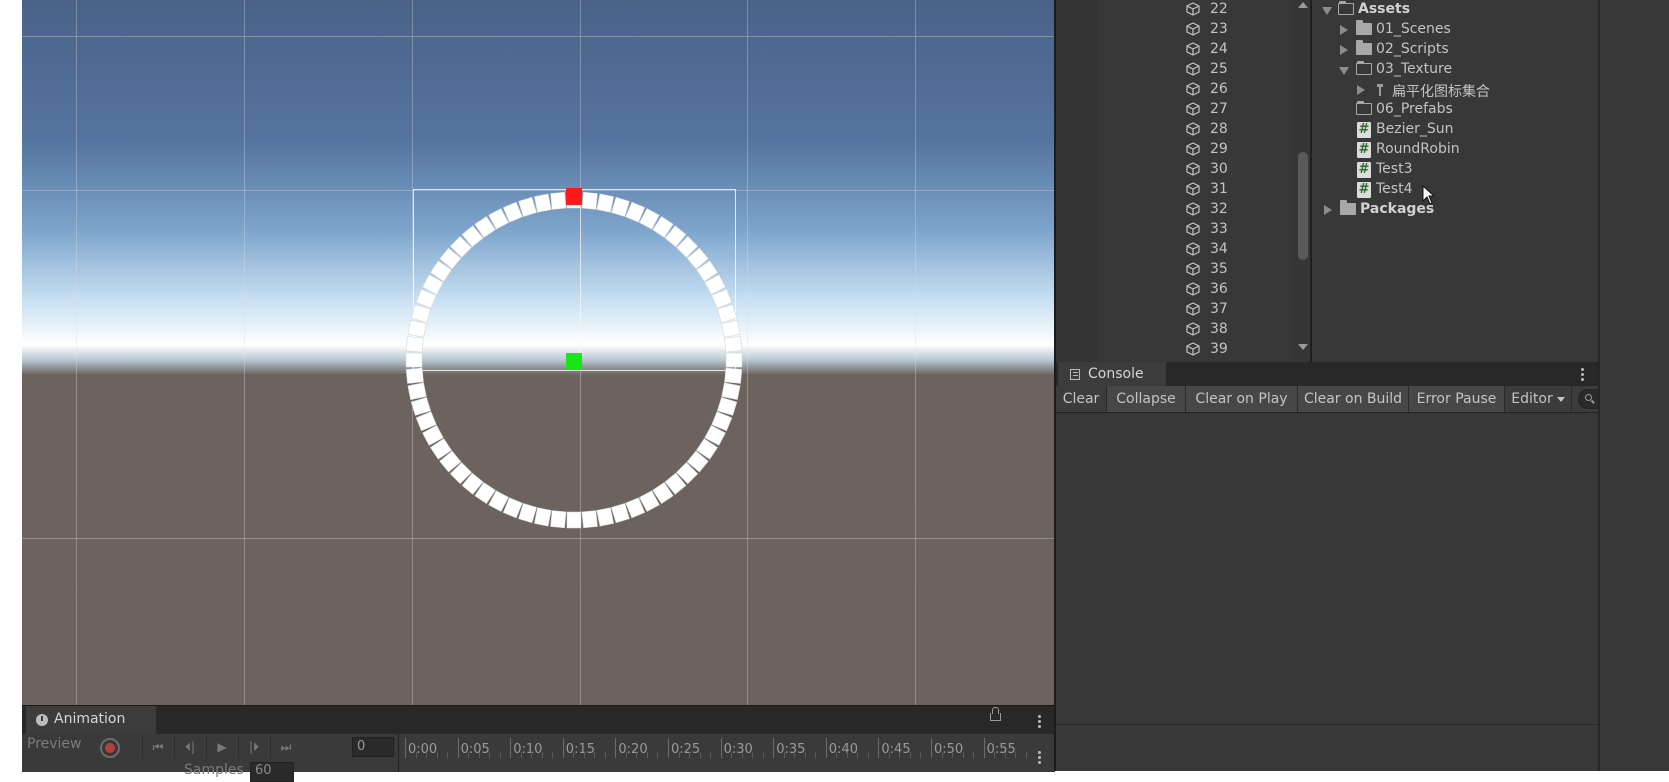  I want to click on project-item-scripts: 02_Scripts, so click(1455, 50).